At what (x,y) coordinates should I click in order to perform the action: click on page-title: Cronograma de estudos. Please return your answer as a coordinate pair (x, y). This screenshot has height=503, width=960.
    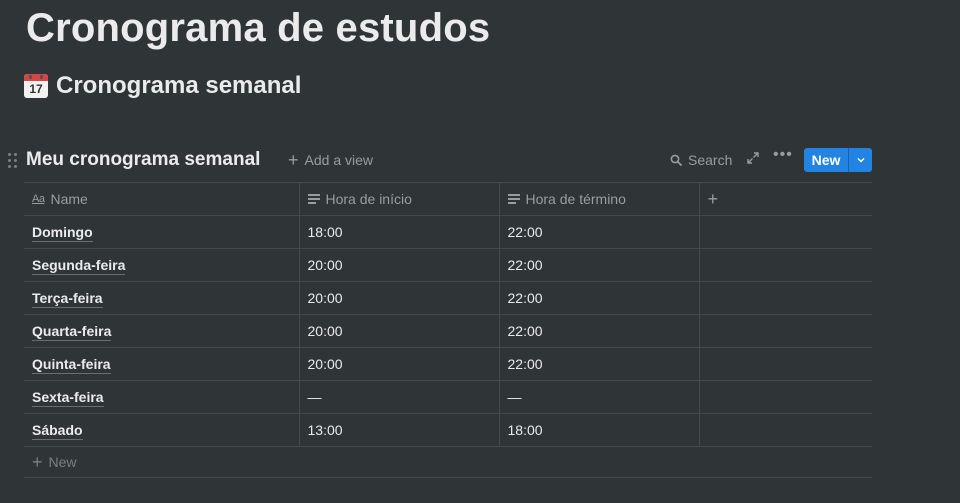
    Looking at the image, I should click on (258, 28).